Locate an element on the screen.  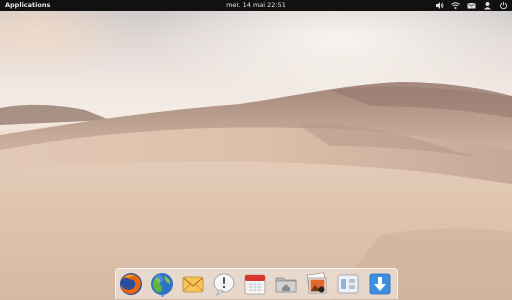
dock-item-settings is located at coordinates (348, 284).